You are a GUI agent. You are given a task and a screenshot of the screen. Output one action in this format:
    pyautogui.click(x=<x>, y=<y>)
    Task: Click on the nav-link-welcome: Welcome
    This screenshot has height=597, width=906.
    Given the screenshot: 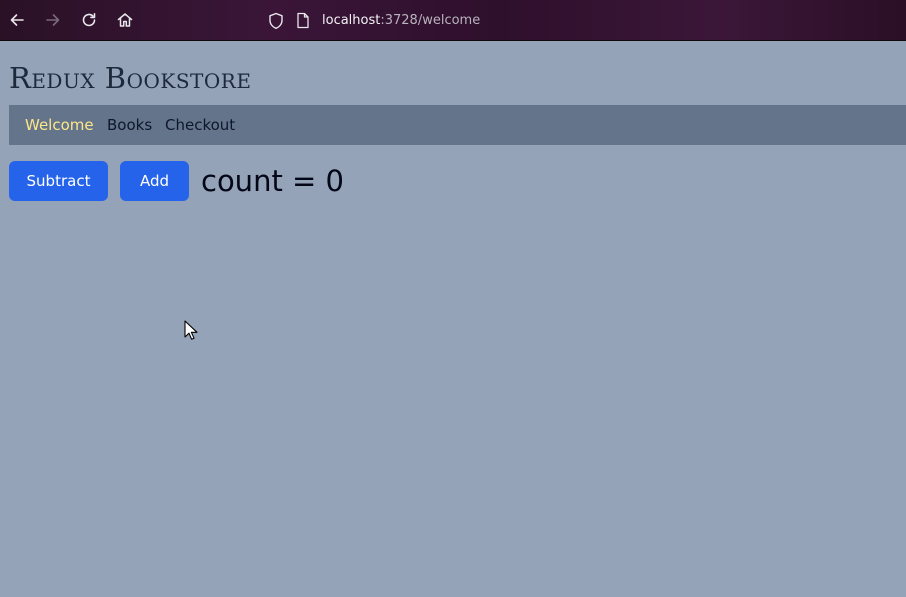 What is the action you would take?
    pyautogui.click(x=59, y=125)
    